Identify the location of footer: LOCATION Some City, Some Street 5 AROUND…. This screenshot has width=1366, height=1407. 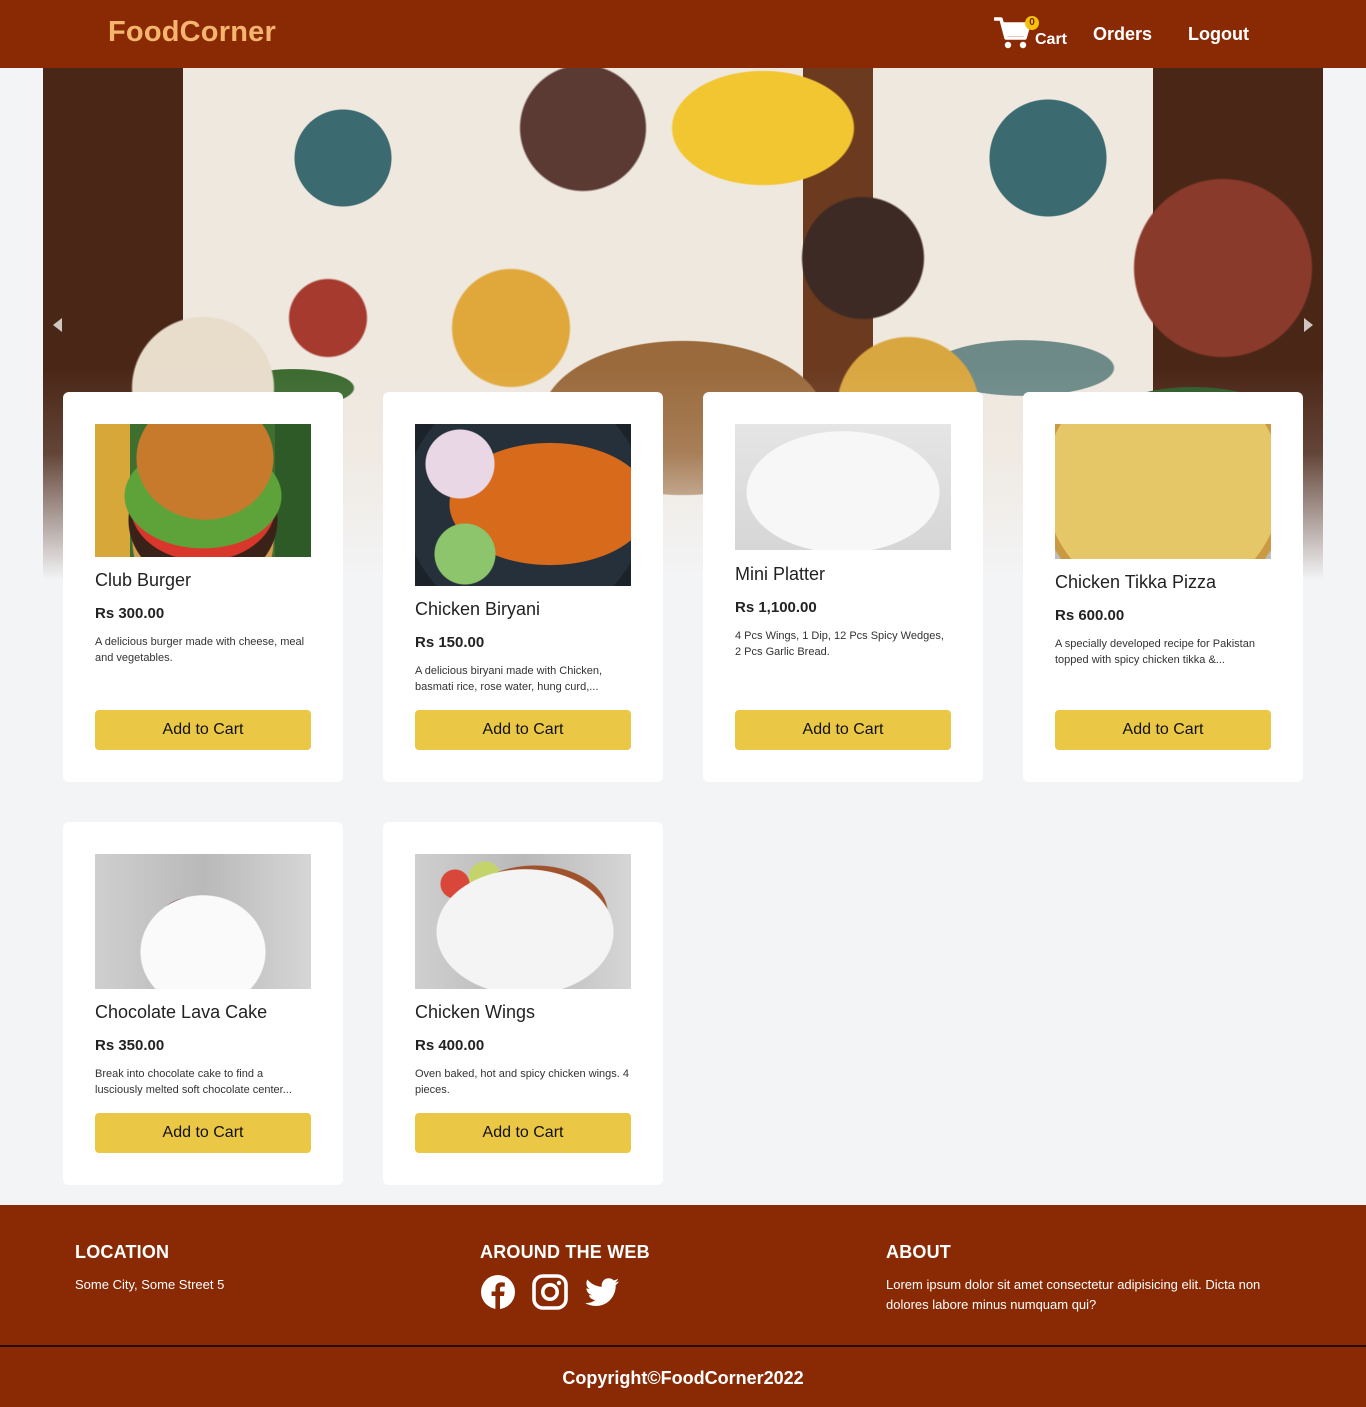
(683, 1275).